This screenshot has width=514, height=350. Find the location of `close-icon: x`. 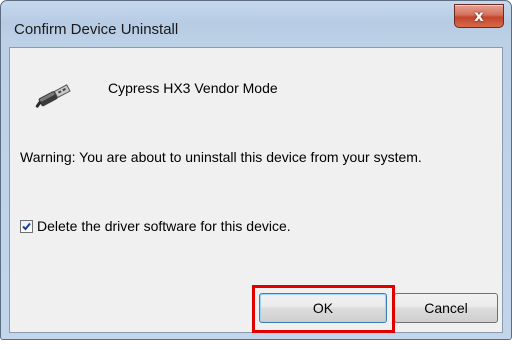

close-icon: x is located at coordinates (479, 15).